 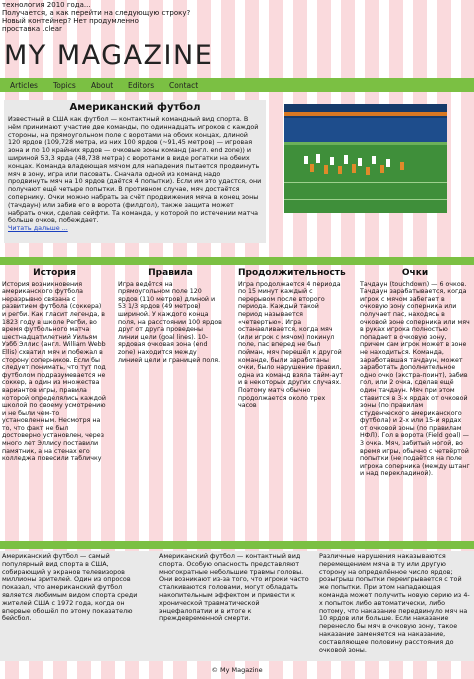 What do you see at coordinates (64, 85) in the screenshot?
I see `nav-topics: Topics` at bounding box center [64, 85].